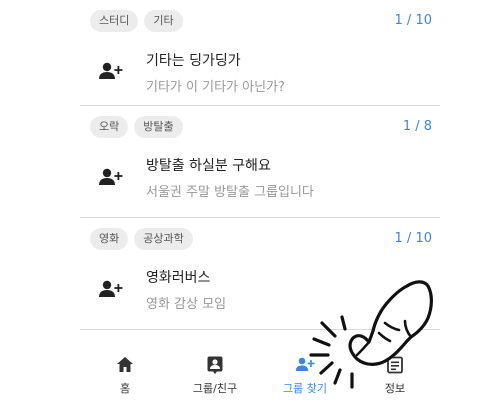 The image size is (500, 400). I want to click on nav-label: 그룹 찾기, so click(305, 388).